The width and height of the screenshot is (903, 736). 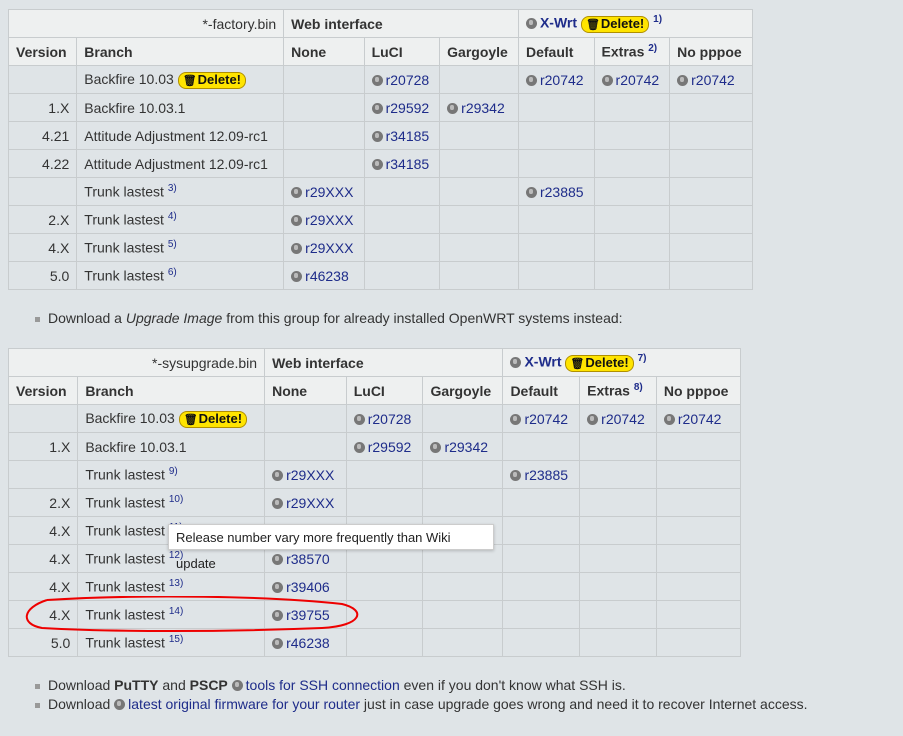 I want to click on footnote: 9), so click(x=173, y=471).